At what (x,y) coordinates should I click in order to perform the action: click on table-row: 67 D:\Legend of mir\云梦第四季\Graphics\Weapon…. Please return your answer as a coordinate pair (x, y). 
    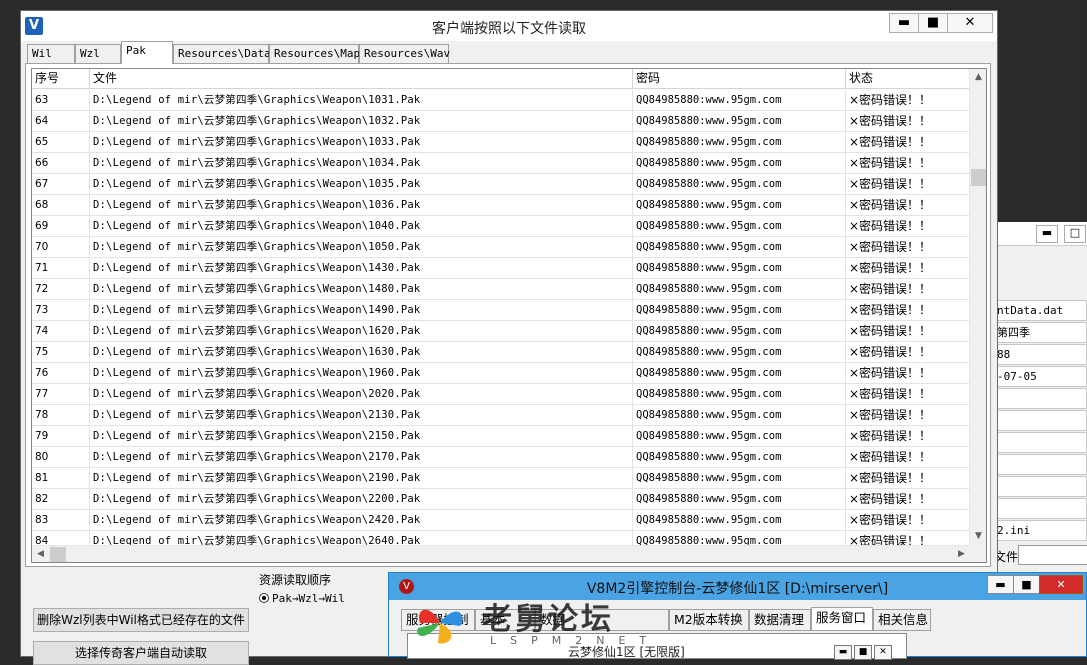
    Looking at the image, I should click on (501, 184).